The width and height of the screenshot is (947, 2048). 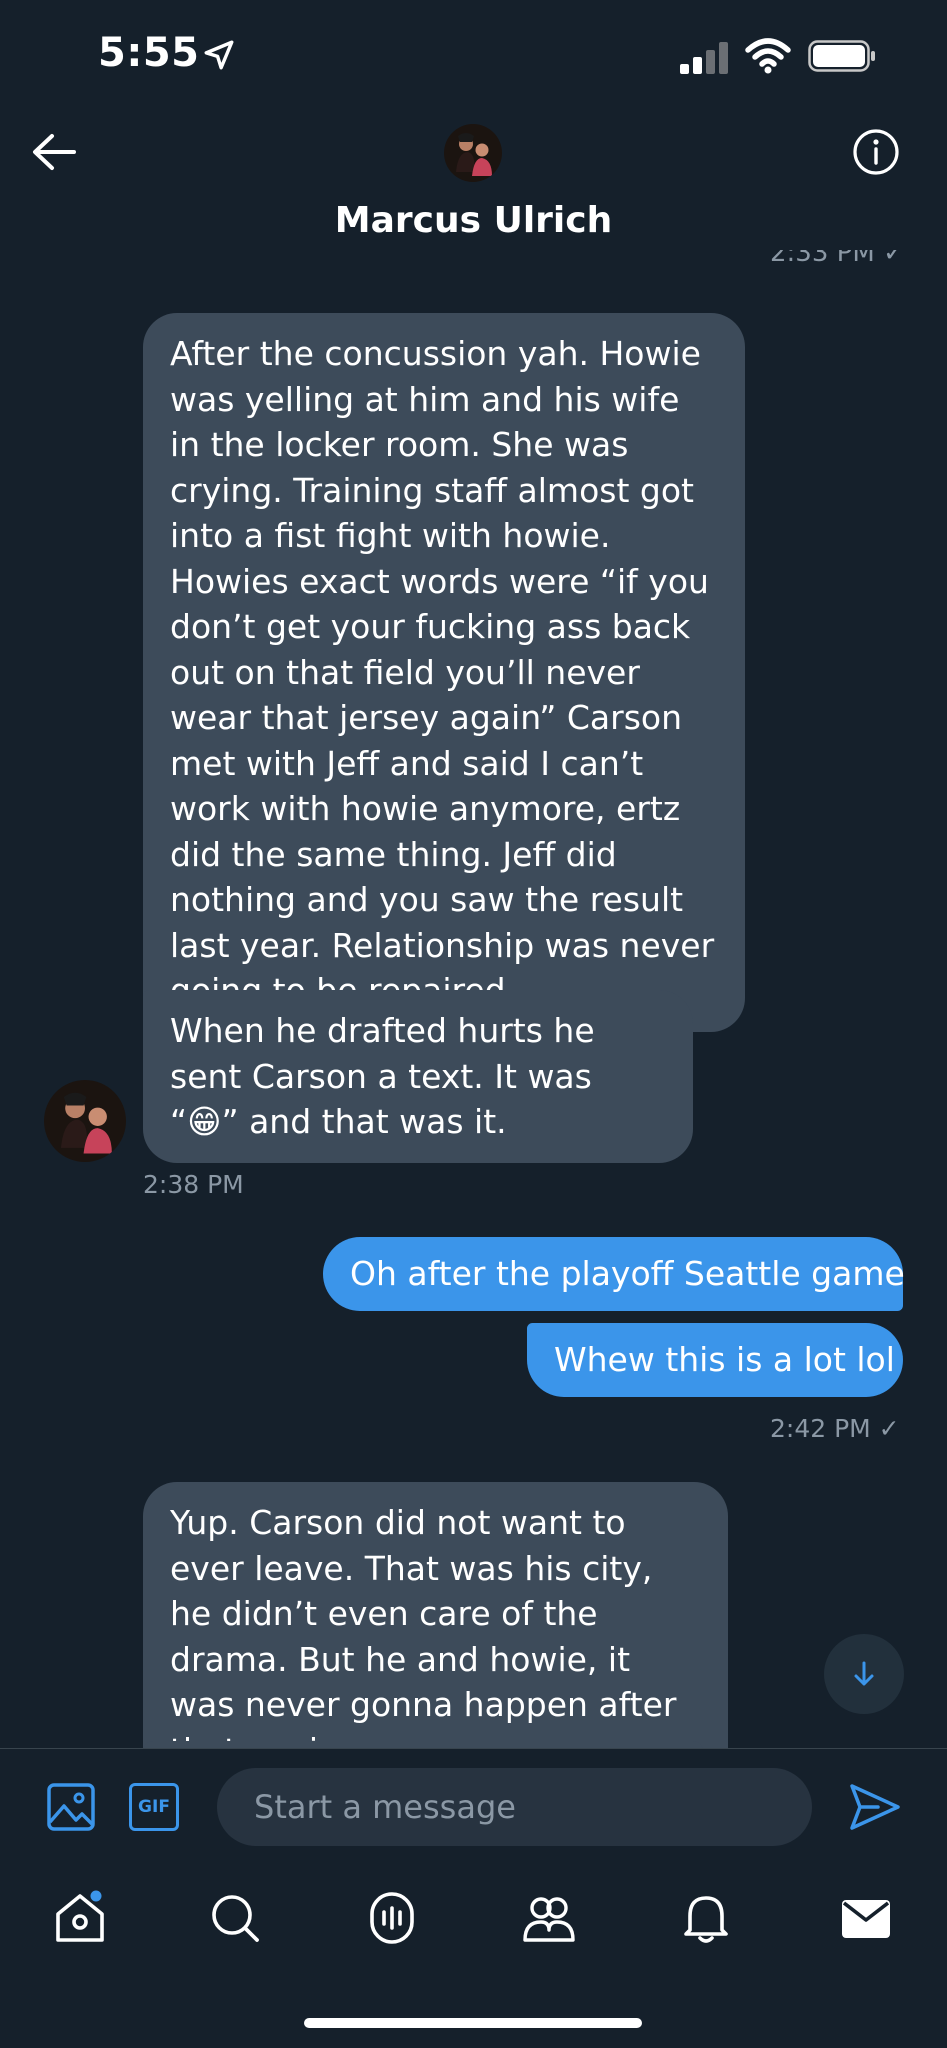 I want to click on notifications-icon, so click(x=706, y=1918).